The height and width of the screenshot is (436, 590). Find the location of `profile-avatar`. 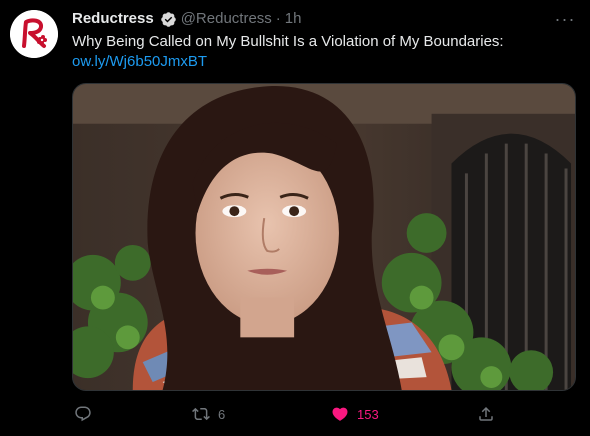

profile-avatar is located at coordinates (34, 34).